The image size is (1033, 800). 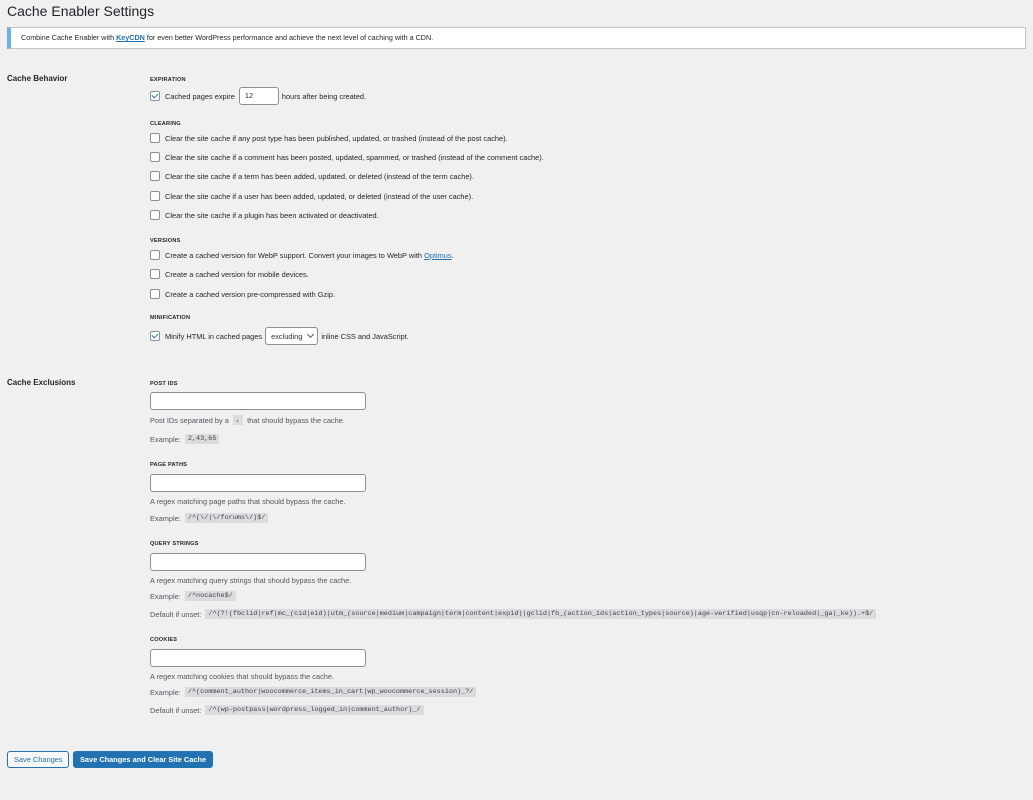 I want to click on minify-select: excluding, so click(x=292, y=336).